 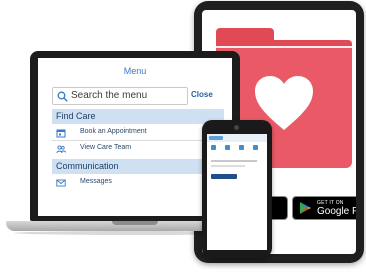 I want to click on menu-item-label: Book an Appointment, so click(x=113, y=131).